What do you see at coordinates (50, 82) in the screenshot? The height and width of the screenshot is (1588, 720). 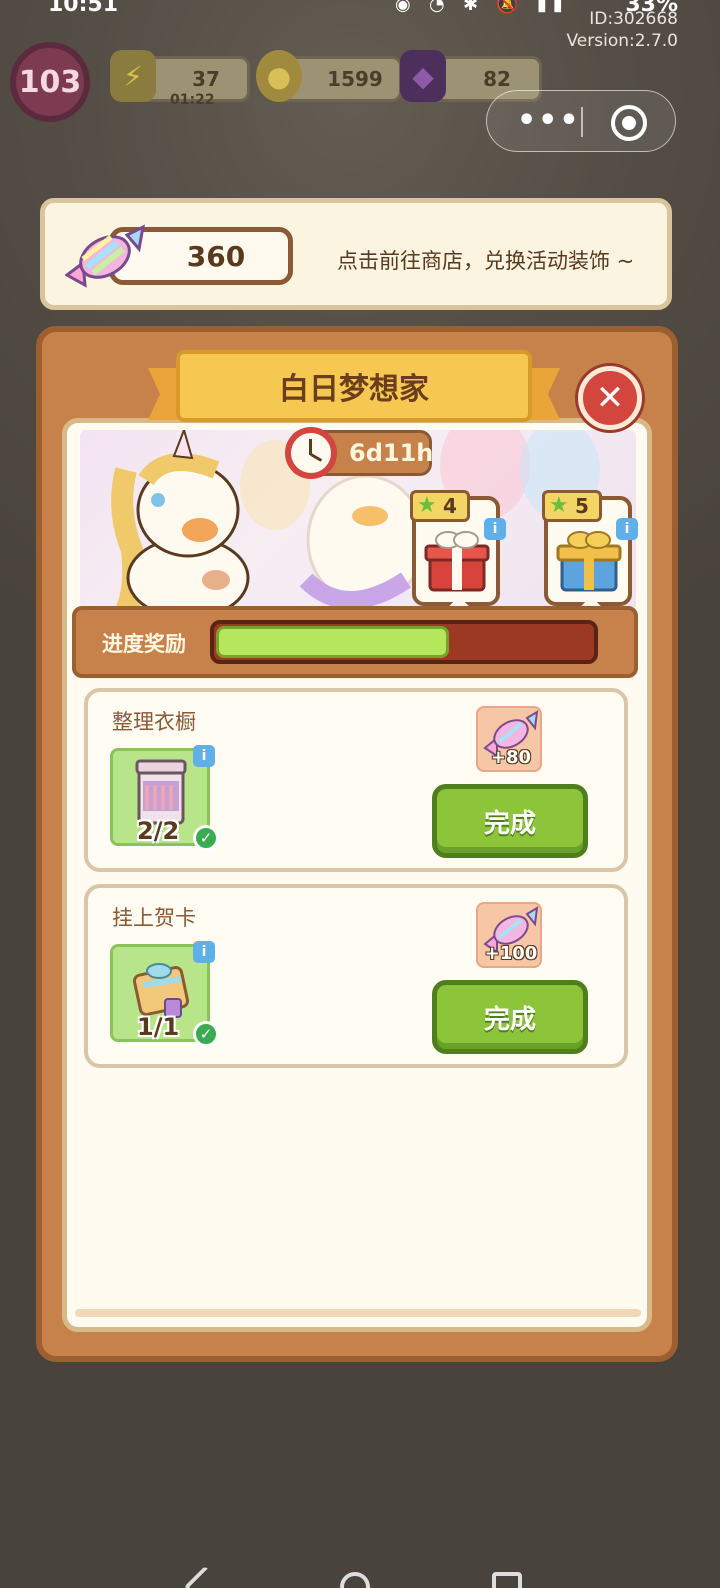 I see `player-level-badge: 103` at bounding box center [50, 82].